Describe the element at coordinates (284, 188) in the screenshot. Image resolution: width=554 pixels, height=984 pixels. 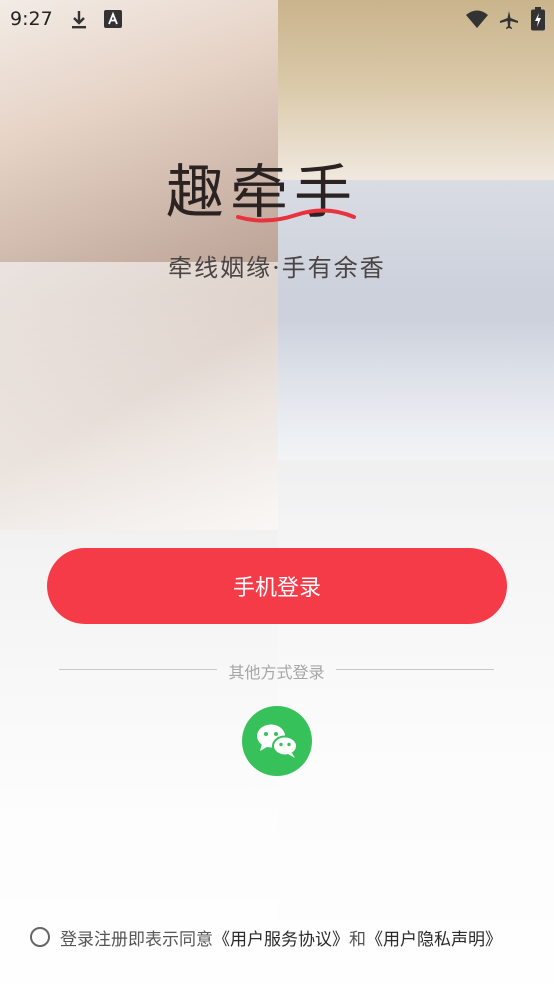
I see `app-logo: 趣牵手` at that location.